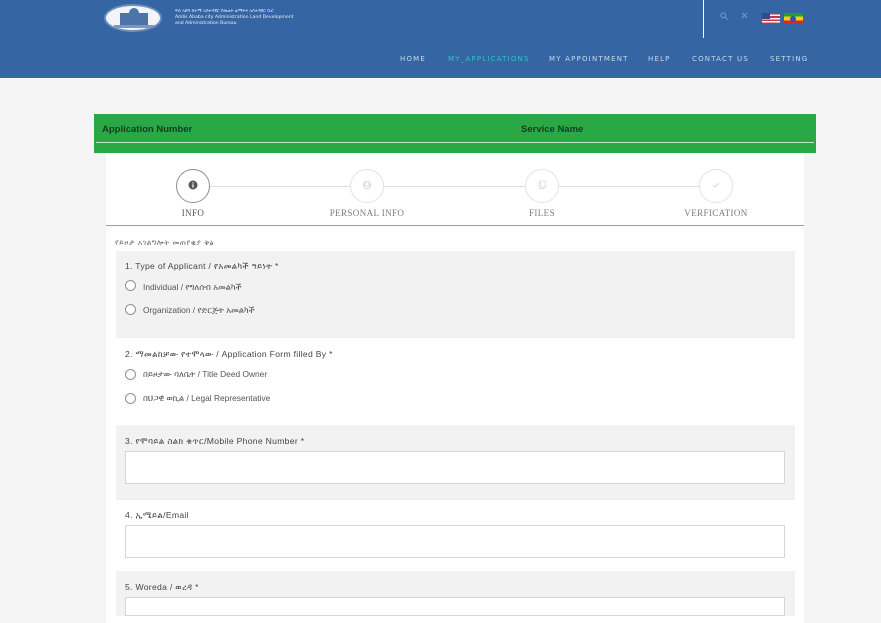 Image resolution: width=881 pixels, height=623 pixels. I want to click on search-icon, so click(724, 17).